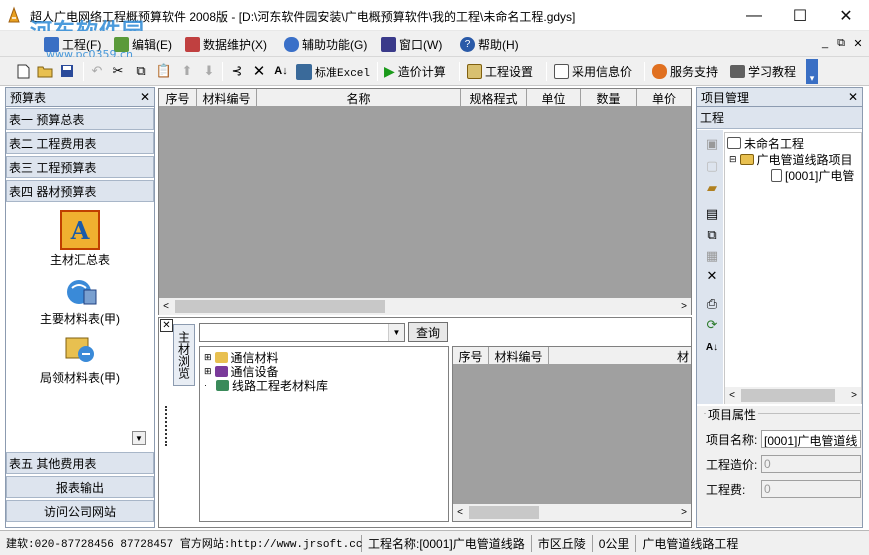 The image size is (869, 555). I want to click on edit-doc-icon: ▤, so click(712, 214).